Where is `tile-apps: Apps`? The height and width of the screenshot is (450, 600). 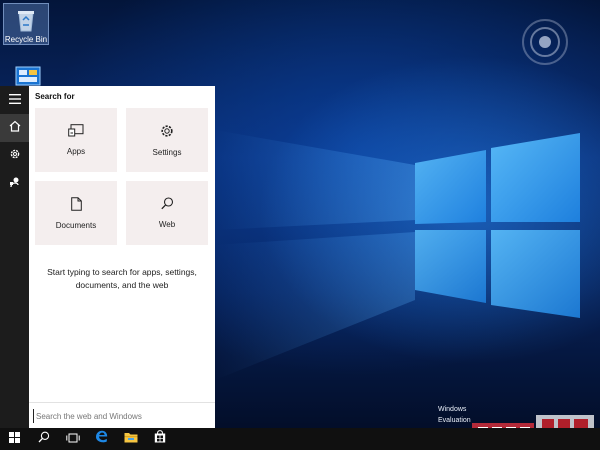 tile-apps: Apps is located at coordinates (76, 140).